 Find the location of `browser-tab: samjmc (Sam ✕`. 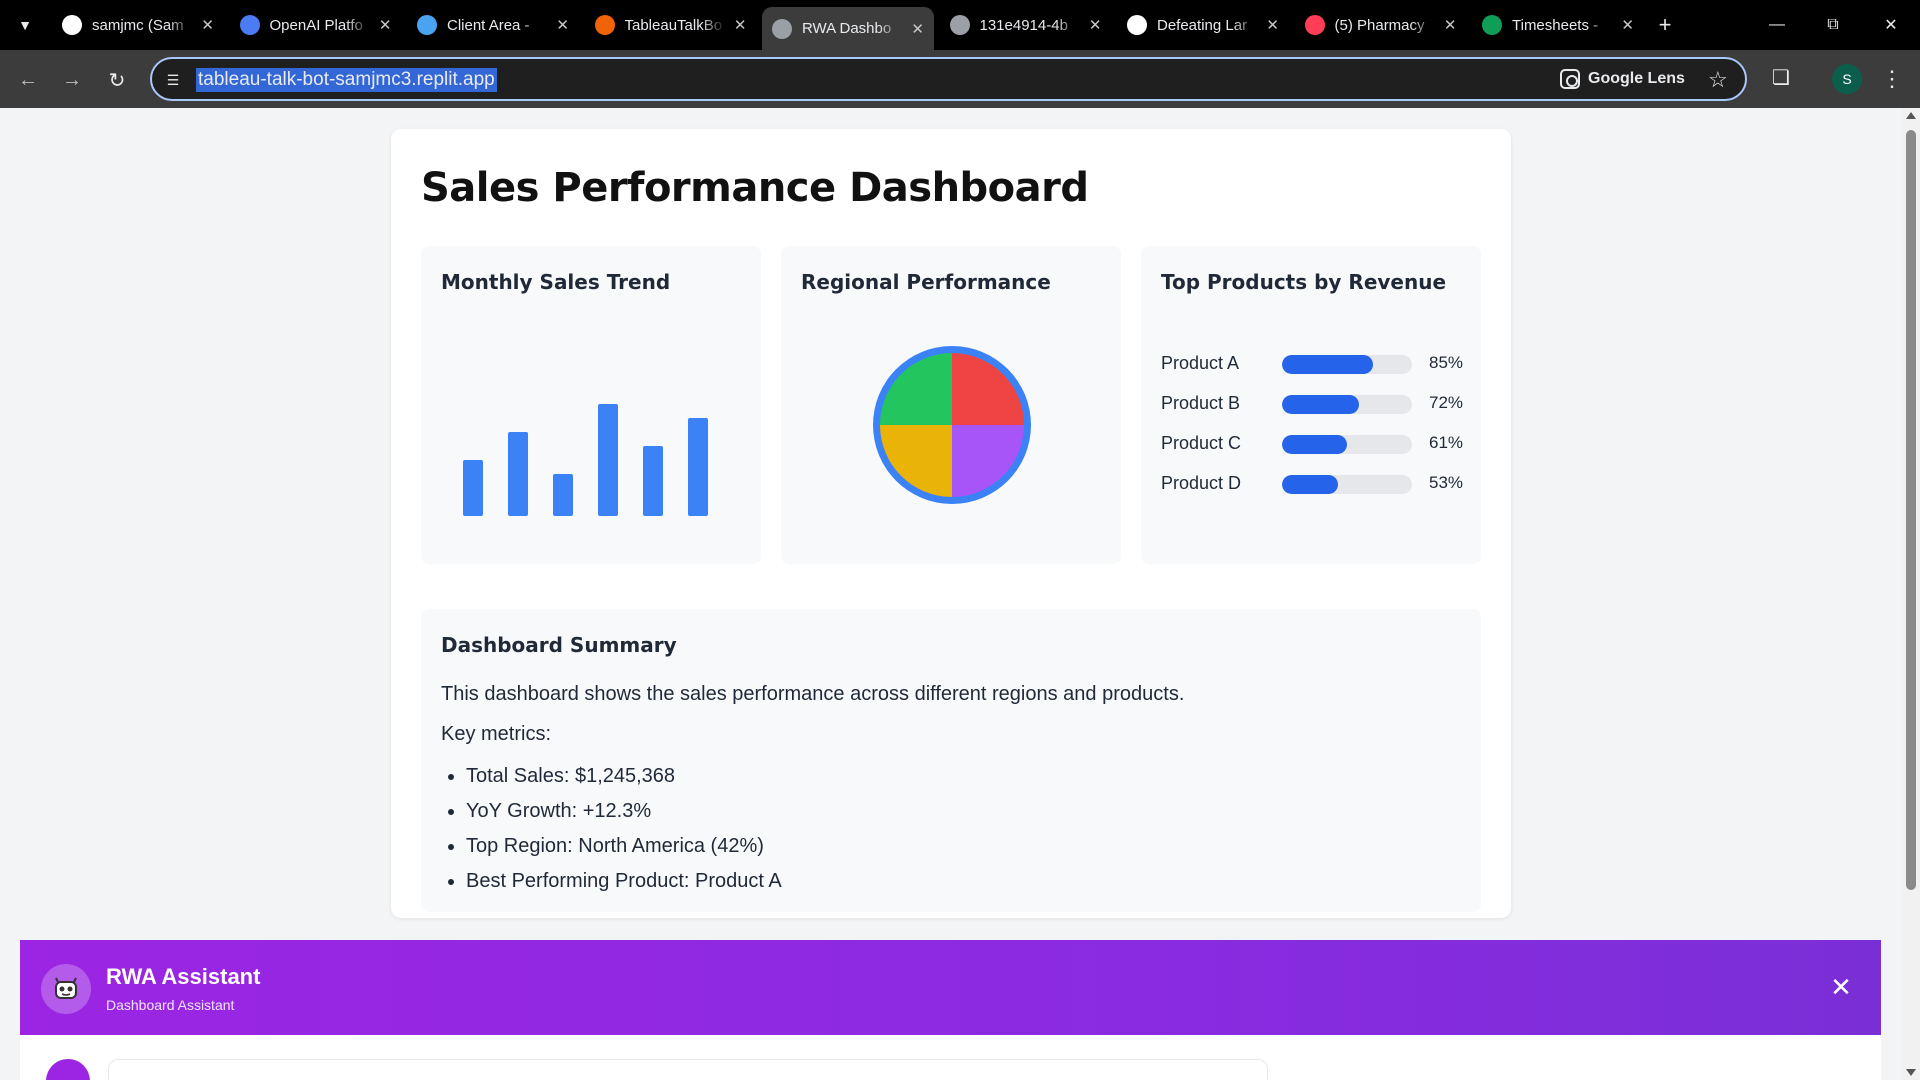

browser-tab: samjmc (Sam ✕ is located at coordinates (138, 25).